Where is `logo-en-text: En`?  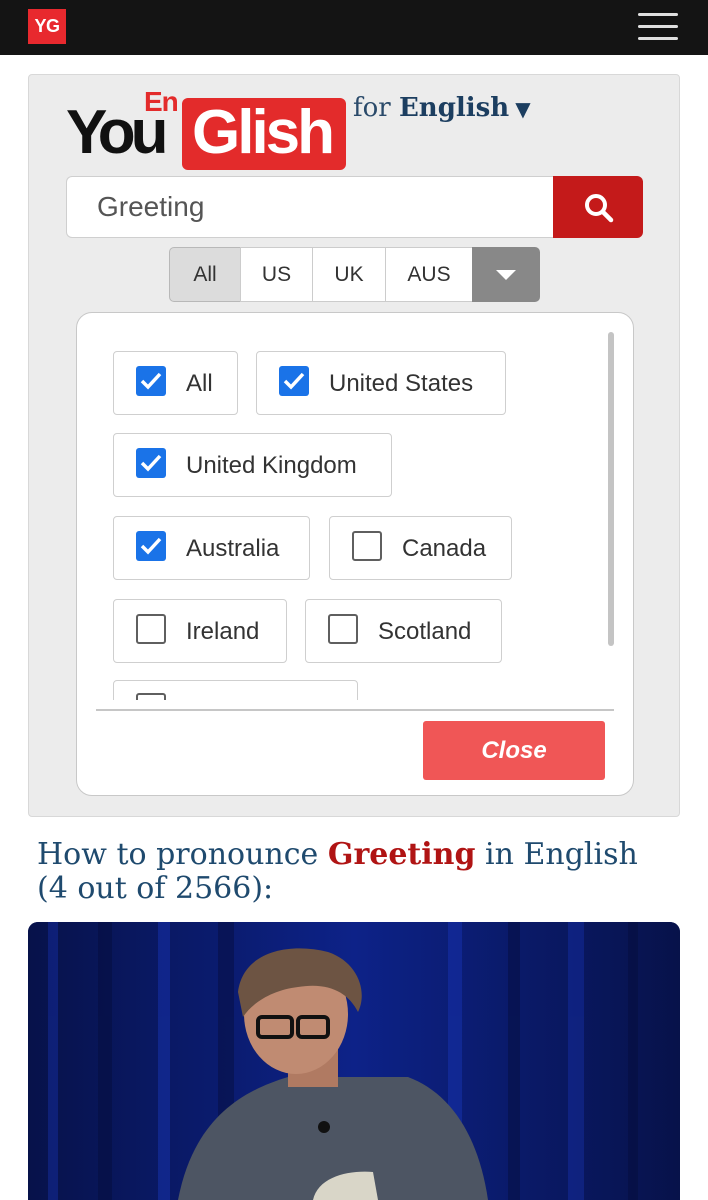
logo-en-text: En is located at coordinates (161, 101).